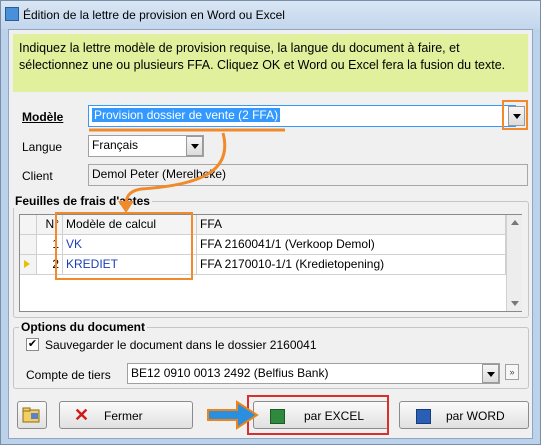 The width and height of the screenshot is (541, 446). What do you see at coordinates (126, 207) in the screenshot?
I see `curved-arrow-head-mark` at bounding box center [126, 207].